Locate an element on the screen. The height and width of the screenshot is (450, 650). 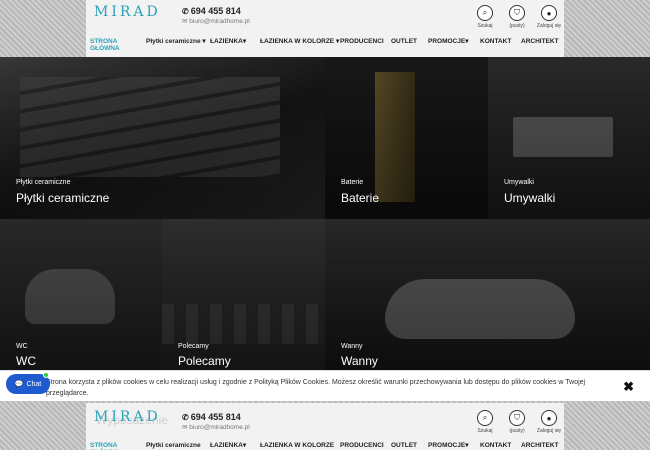
tile-title: WC is located at coordinates (26, 361).